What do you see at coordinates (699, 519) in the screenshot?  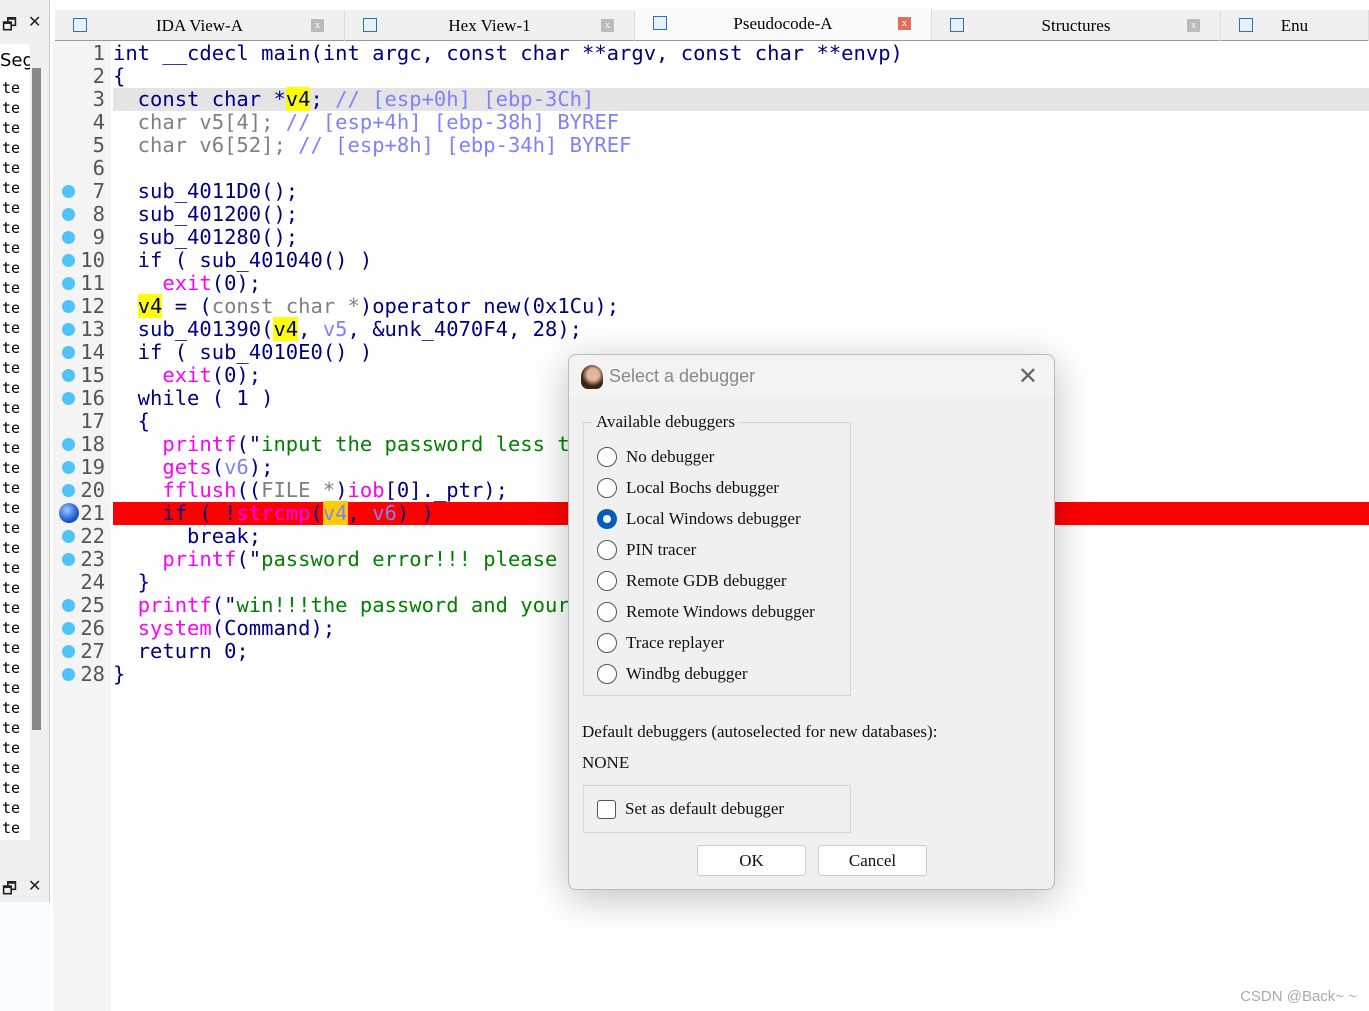 I see `radio-local-windows-debugger: Local Windows debugger` at bounding box center [699, 519].